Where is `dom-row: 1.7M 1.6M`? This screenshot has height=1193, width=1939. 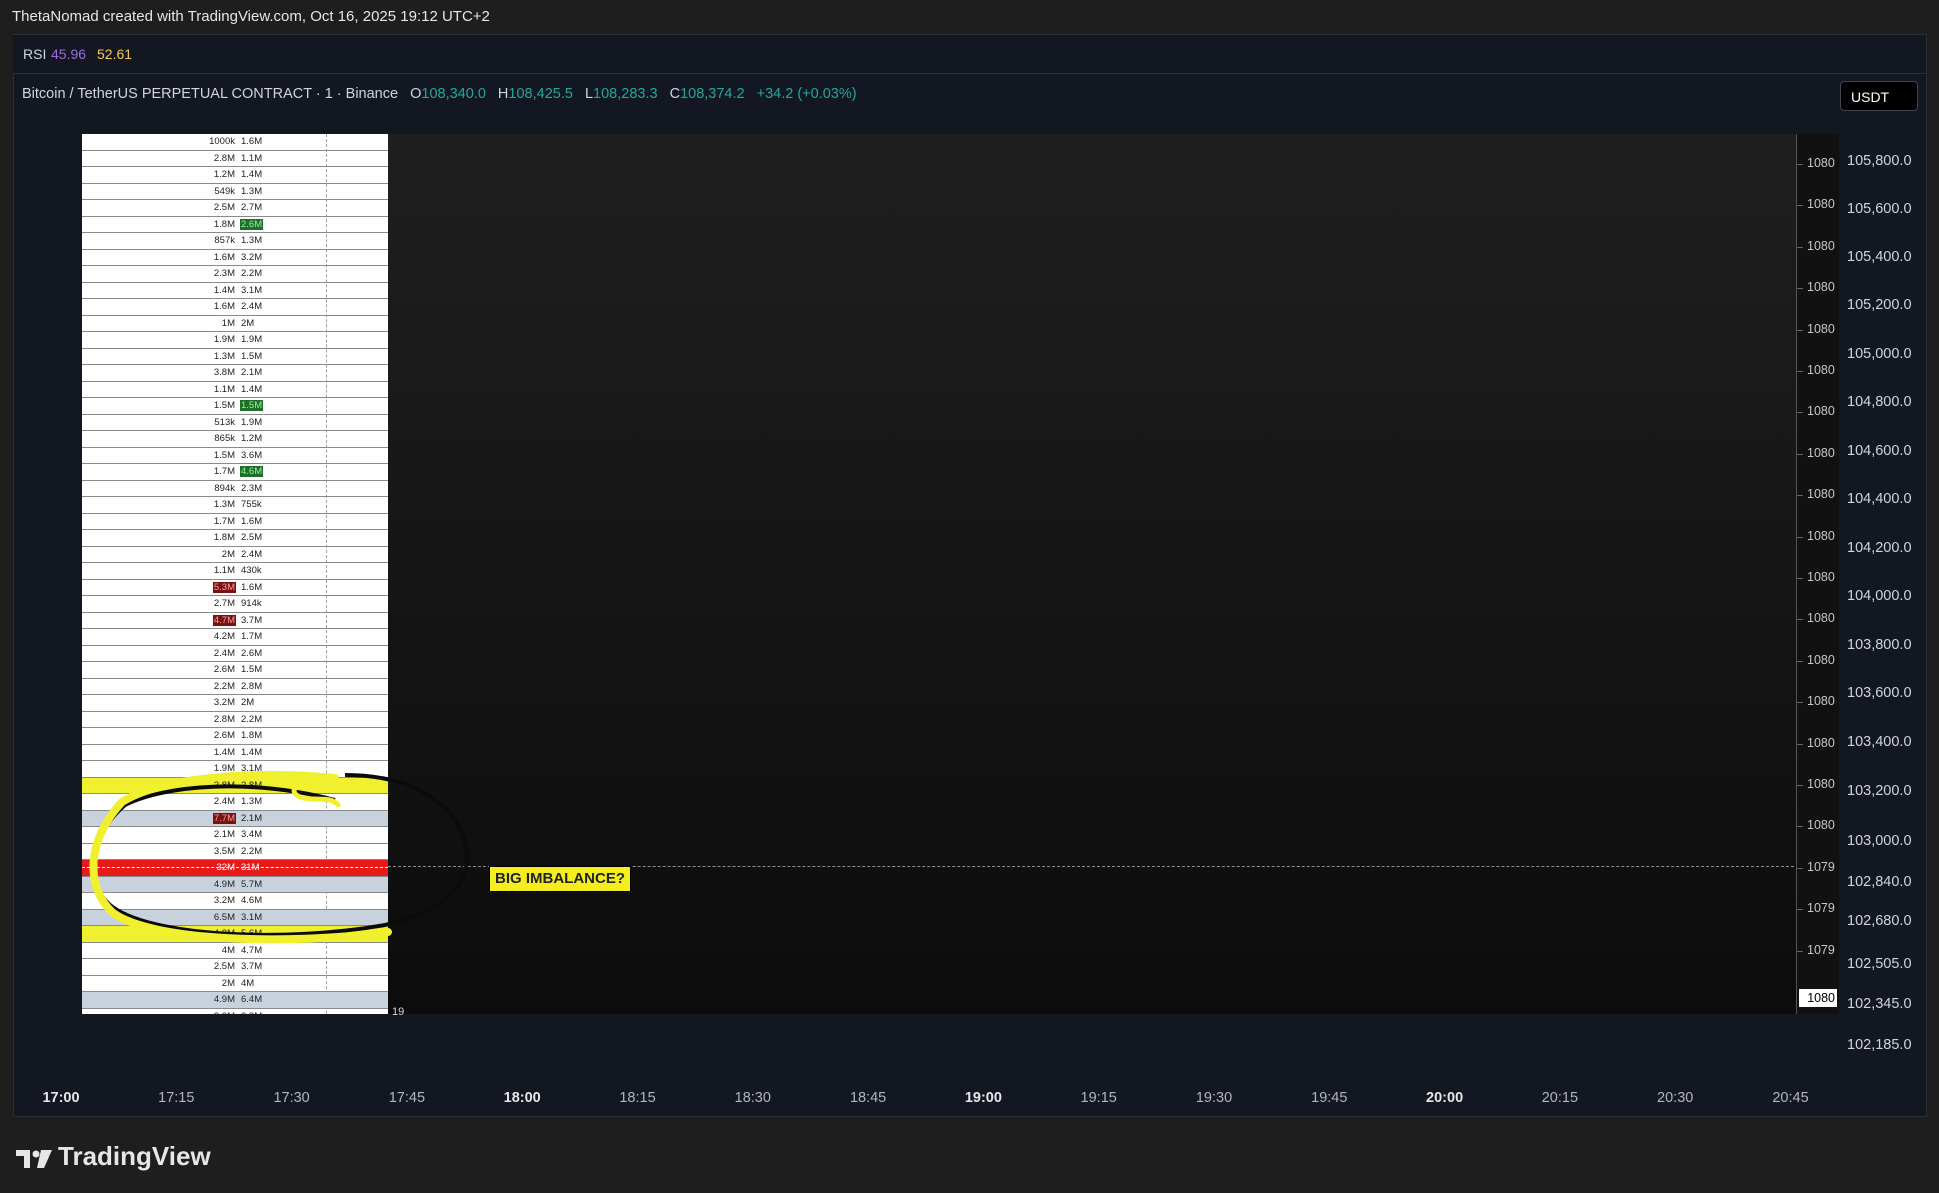 dom-row: 1.7M 1.6M is located at coordinates (235, 522).